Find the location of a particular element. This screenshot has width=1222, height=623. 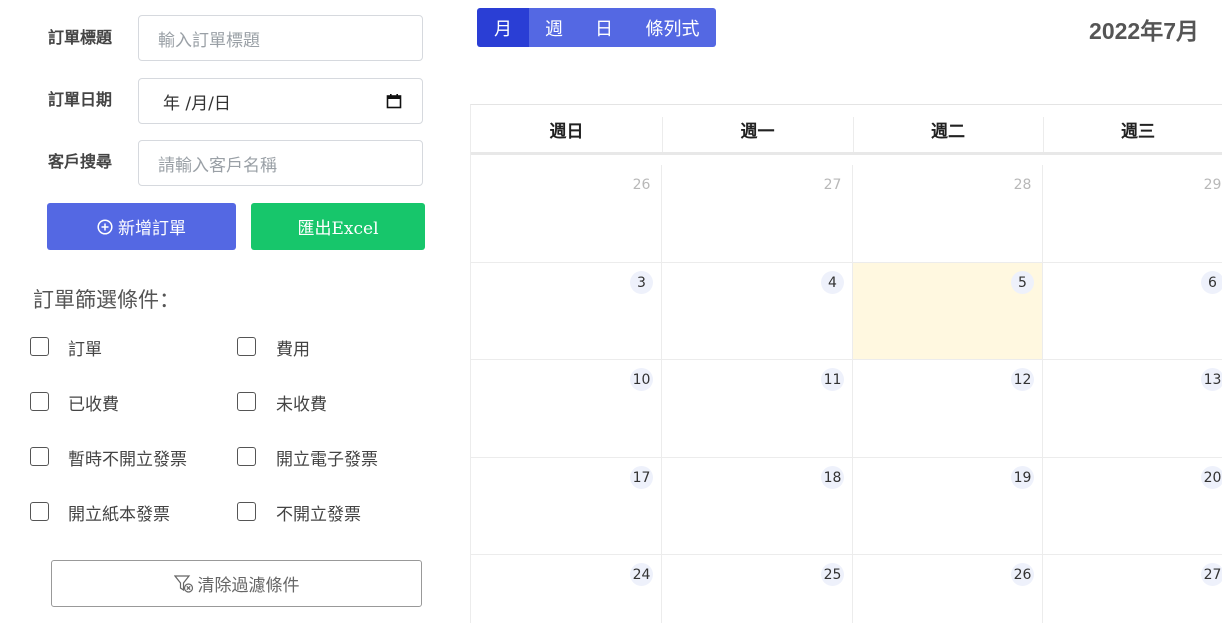

day-number: 17 is located at coordinates (641, 477).